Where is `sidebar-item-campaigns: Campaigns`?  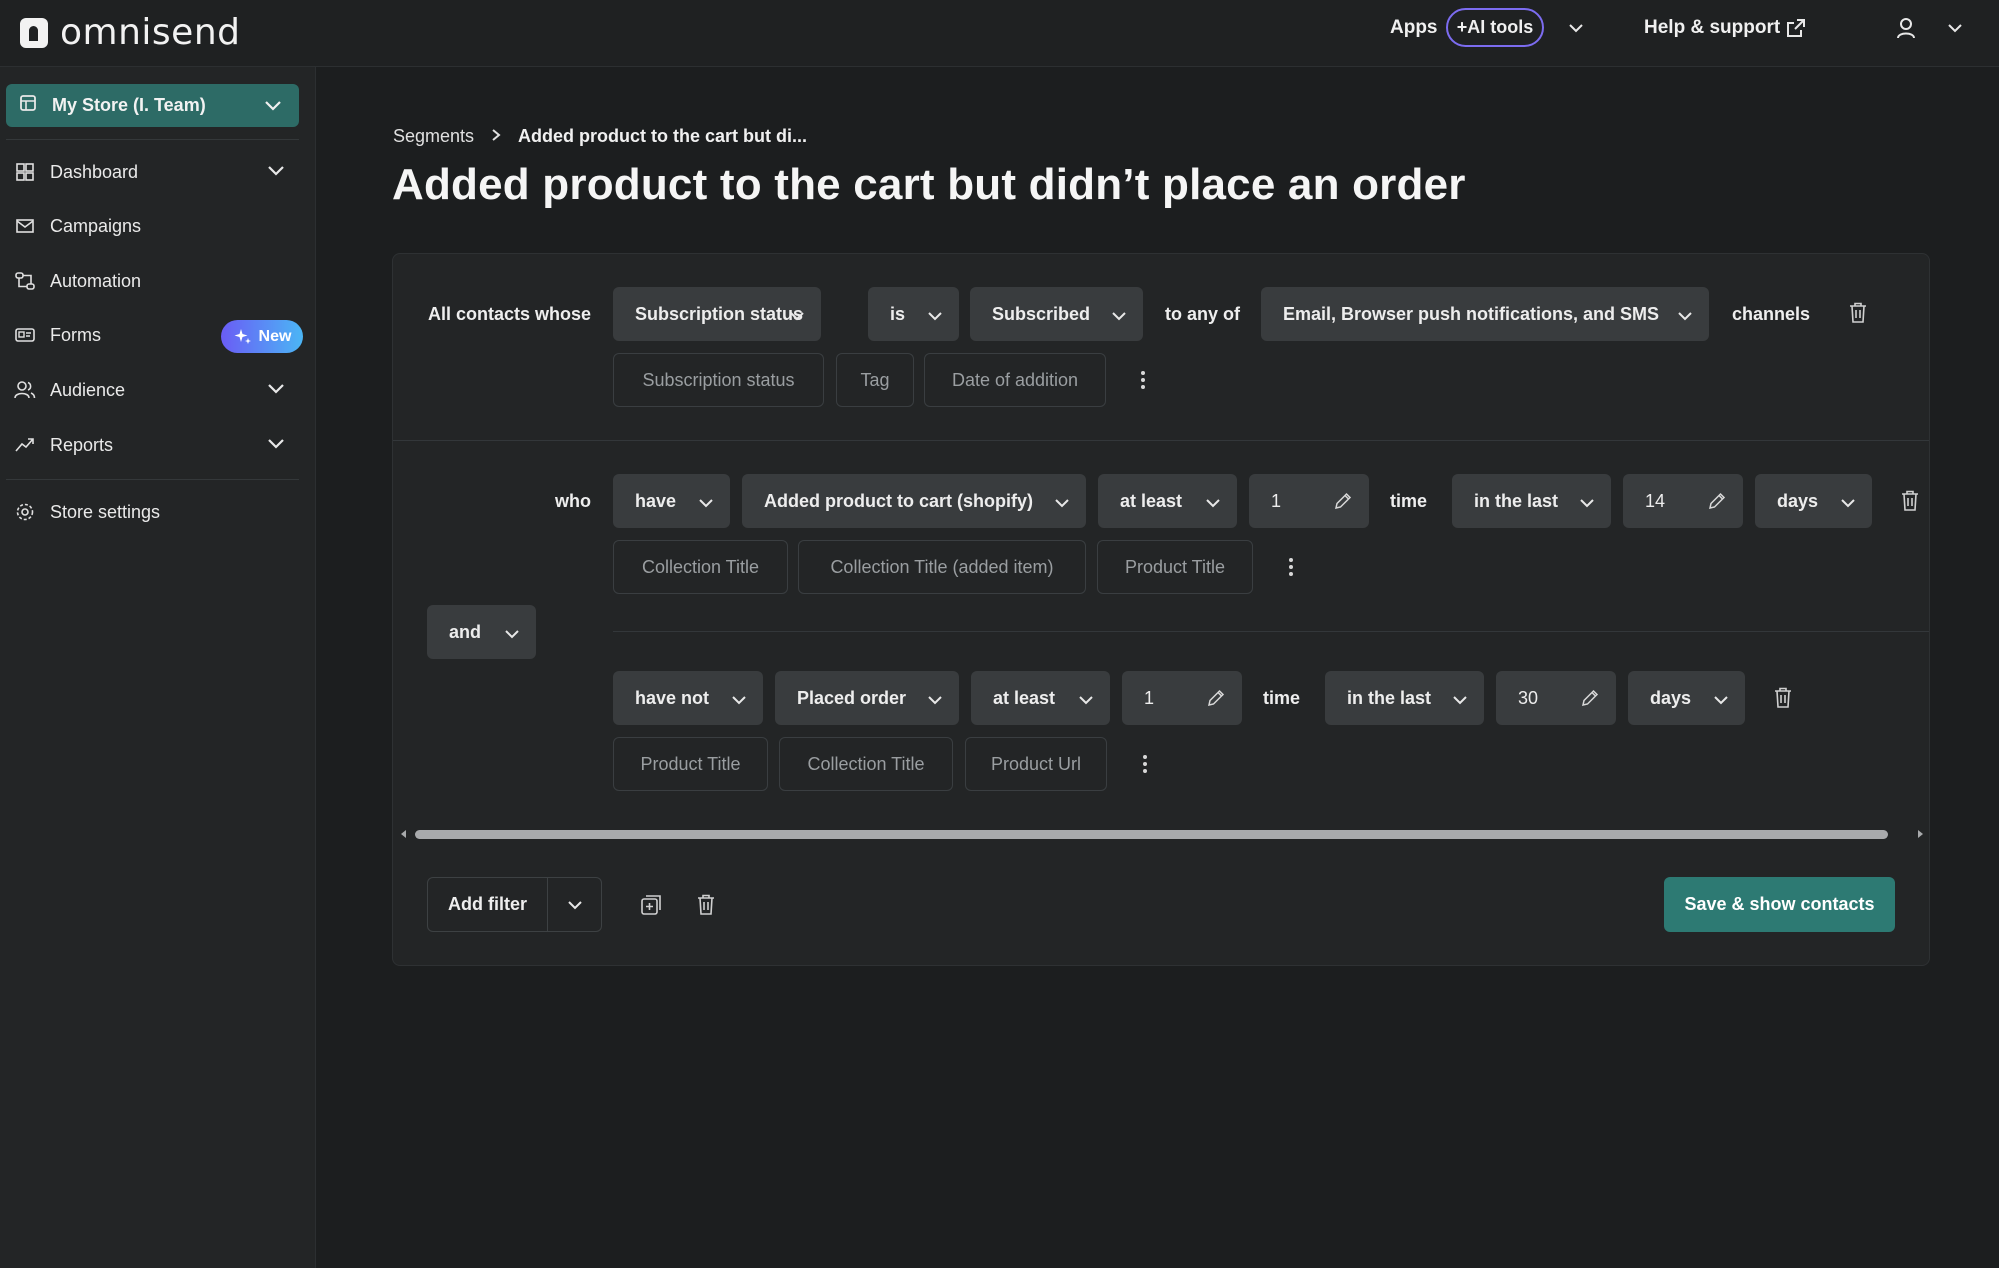
sidebar-item-campaigns: Campaigns is located at coordinates (159, 226).